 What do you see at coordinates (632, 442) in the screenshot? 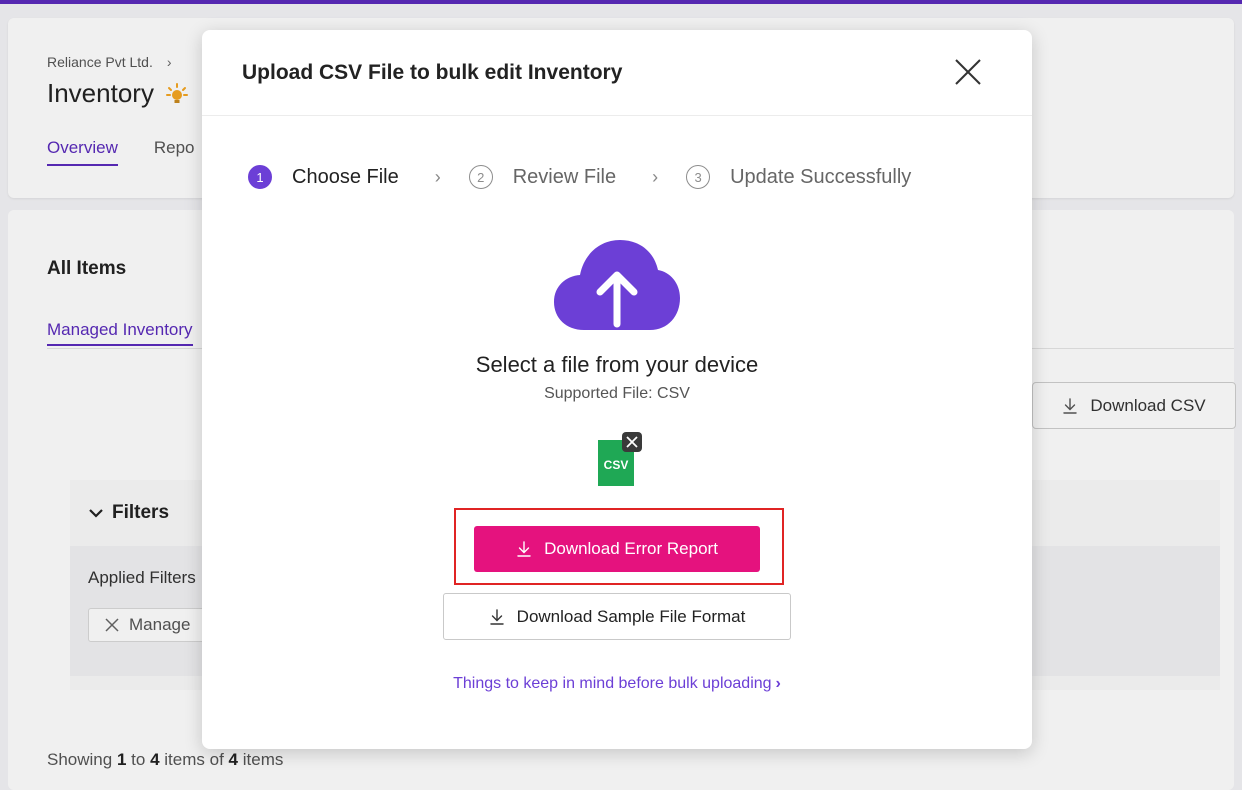
I see `remove-file-icon` at bounding box center [632, 442].